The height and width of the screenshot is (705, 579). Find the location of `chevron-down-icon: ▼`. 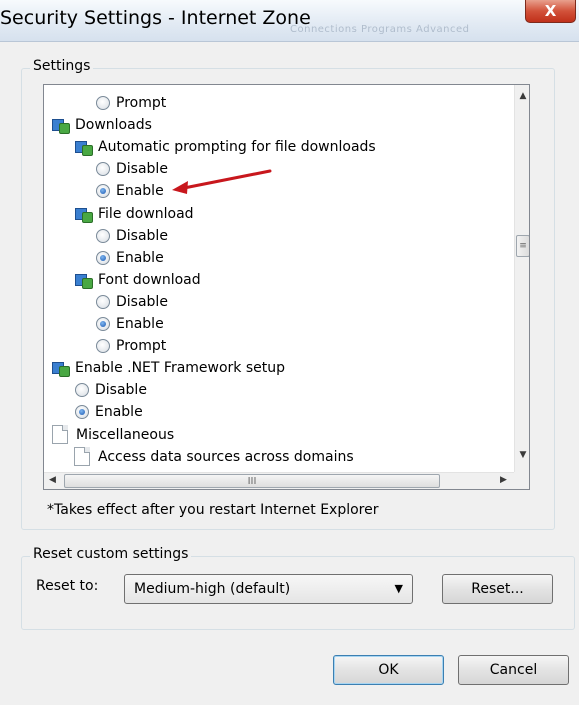

chevron-down-icon: ▼ is located at coordinates (398, 588).